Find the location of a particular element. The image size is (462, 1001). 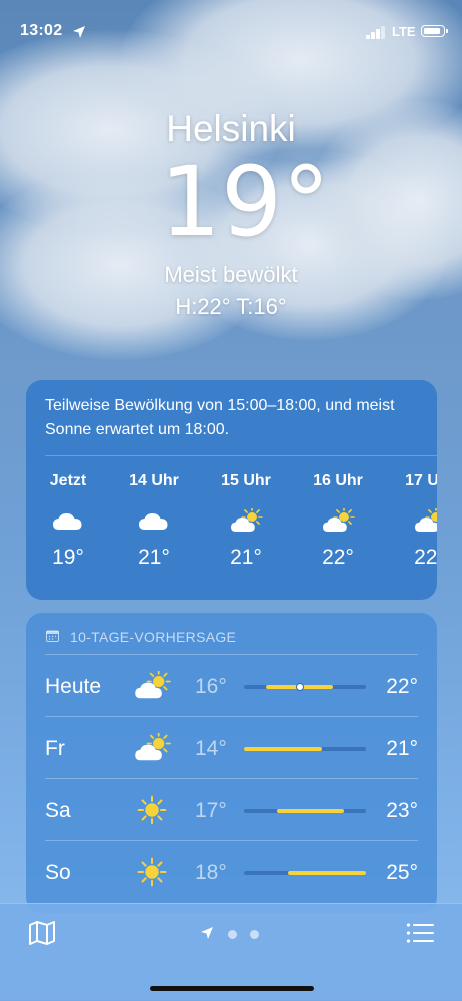

page-indicator is located at coordinates (235, 934).